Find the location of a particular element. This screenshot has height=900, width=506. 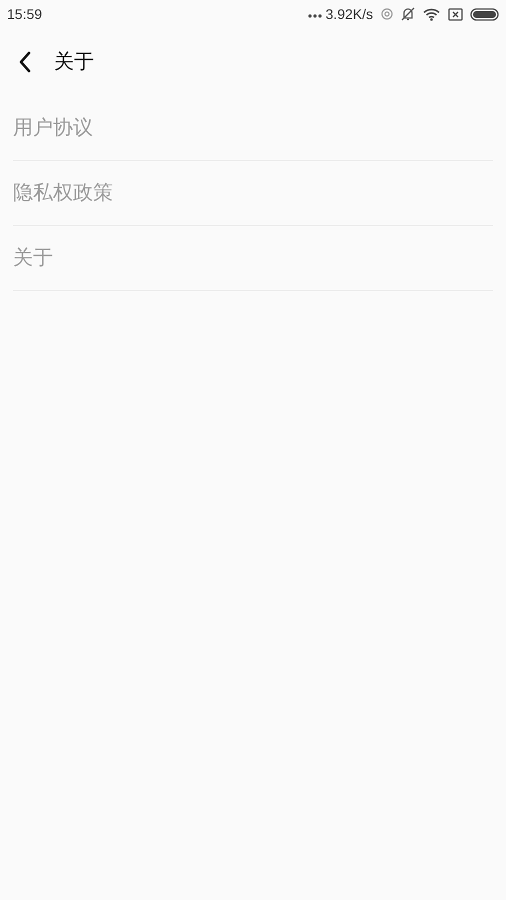

status-time: 15:59 is located at coordinates (24, 14).